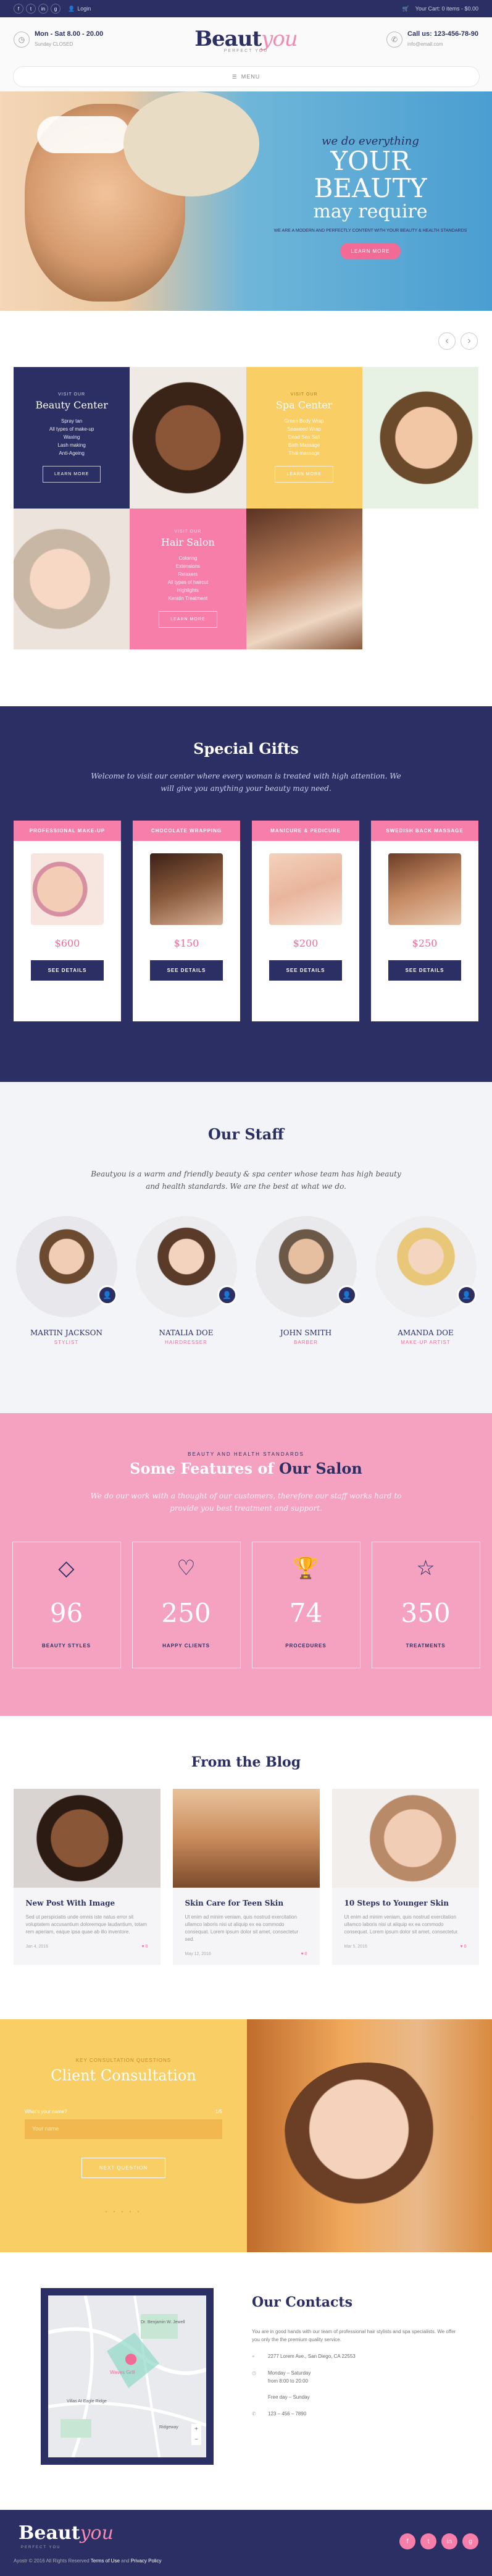  I want to click on service-title: Beauty Center, so click(71, 405).